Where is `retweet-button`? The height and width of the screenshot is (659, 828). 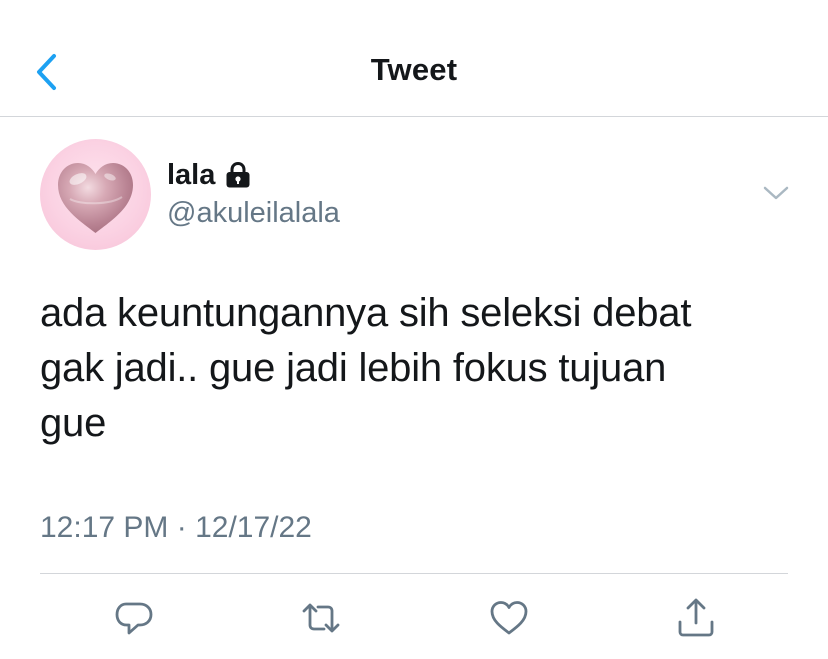
retweet-button is located at coordinates (321, 618).